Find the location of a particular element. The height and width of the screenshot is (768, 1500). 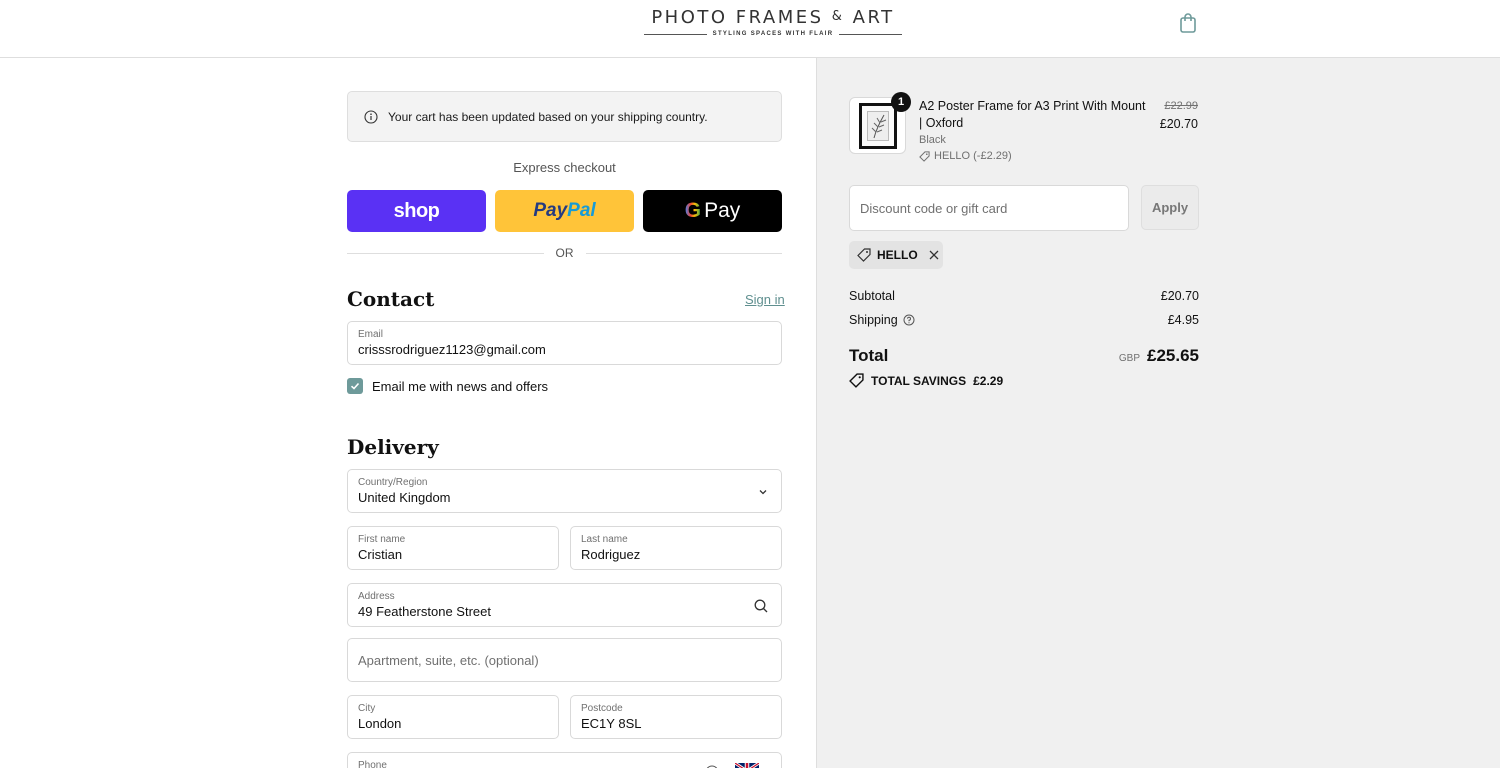

discount-code-input: Discount code or gift card is located at coordinates (989, 208).